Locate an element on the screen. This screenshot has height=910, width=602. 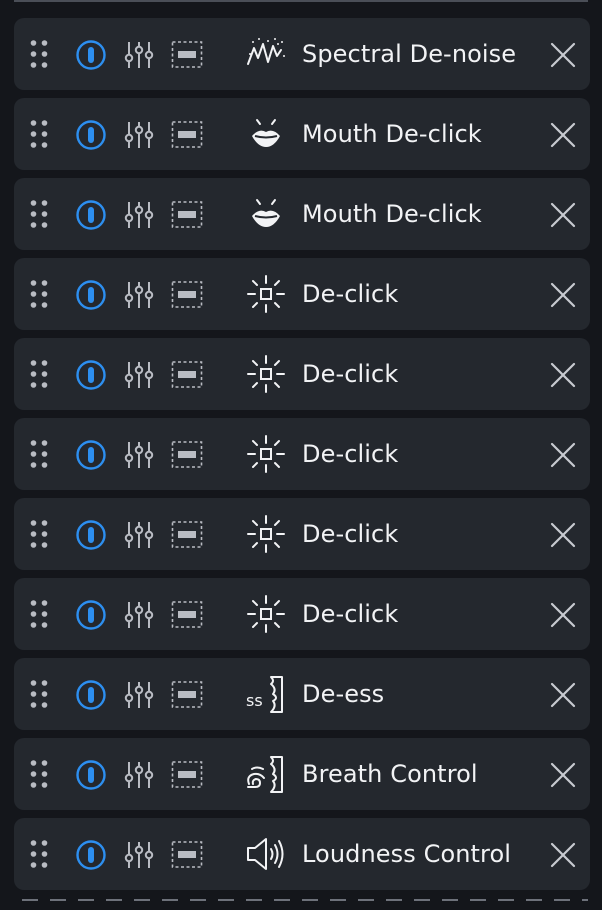
module-name: Spectral De-noise is located at coordinates (409, 54).